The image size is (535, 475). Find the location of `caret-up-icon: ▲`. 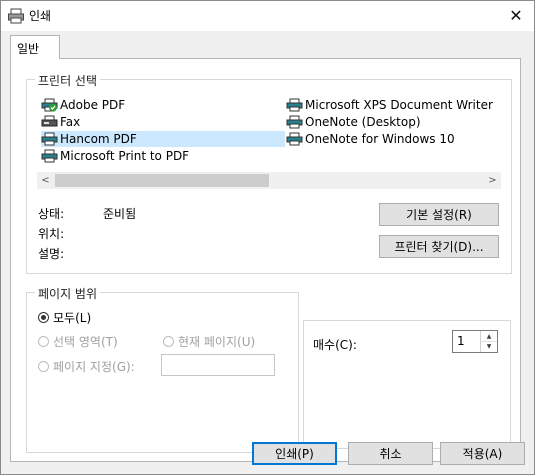

caret-up-icon: ▲ is located at coordinates (489, 336).